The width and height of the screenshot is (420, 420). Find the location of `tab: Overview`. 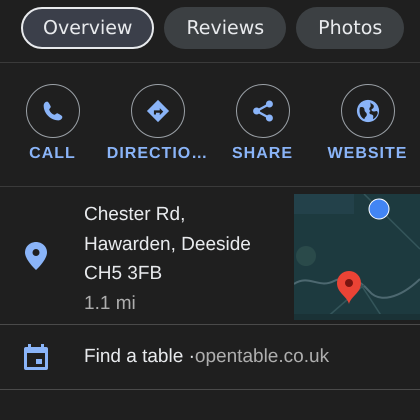

tab: Overview is located at coordinates (87, 28).